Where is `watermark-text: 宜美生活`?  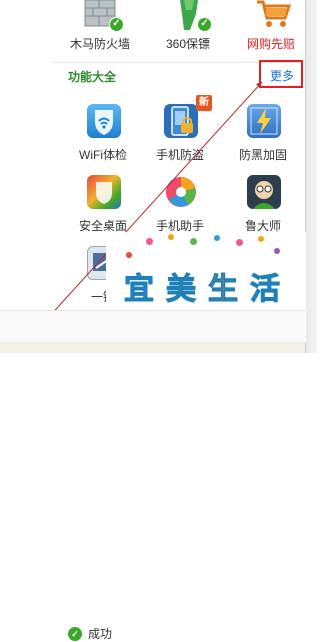 watermark-text: 宜美生活 is located at coordinates (209, 286).